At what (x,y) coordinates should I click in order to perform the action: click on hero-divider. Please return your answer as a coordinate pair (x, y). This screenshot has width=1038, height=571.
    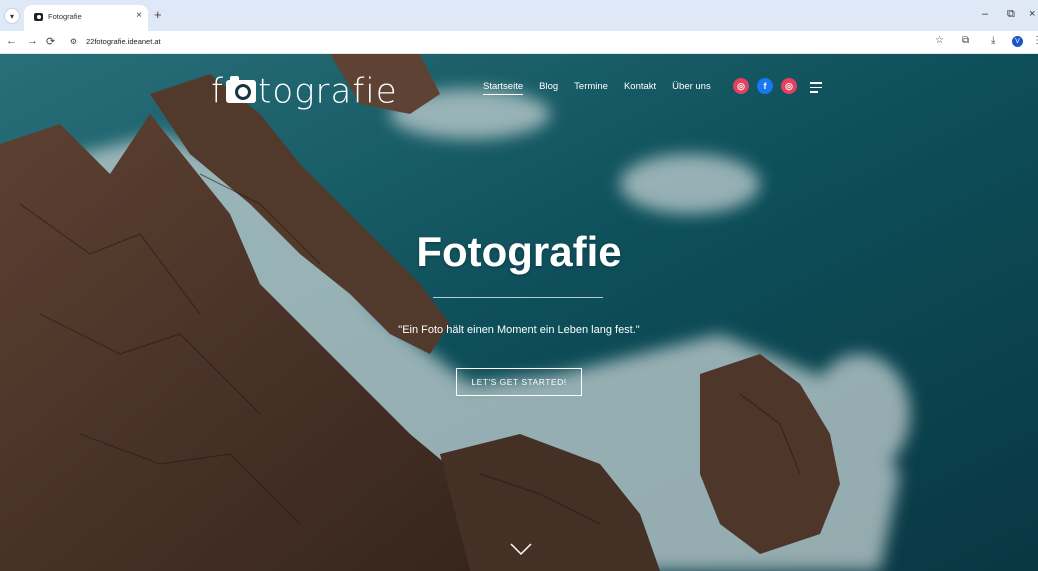
    Looking at the image, I should click on (518, 297).